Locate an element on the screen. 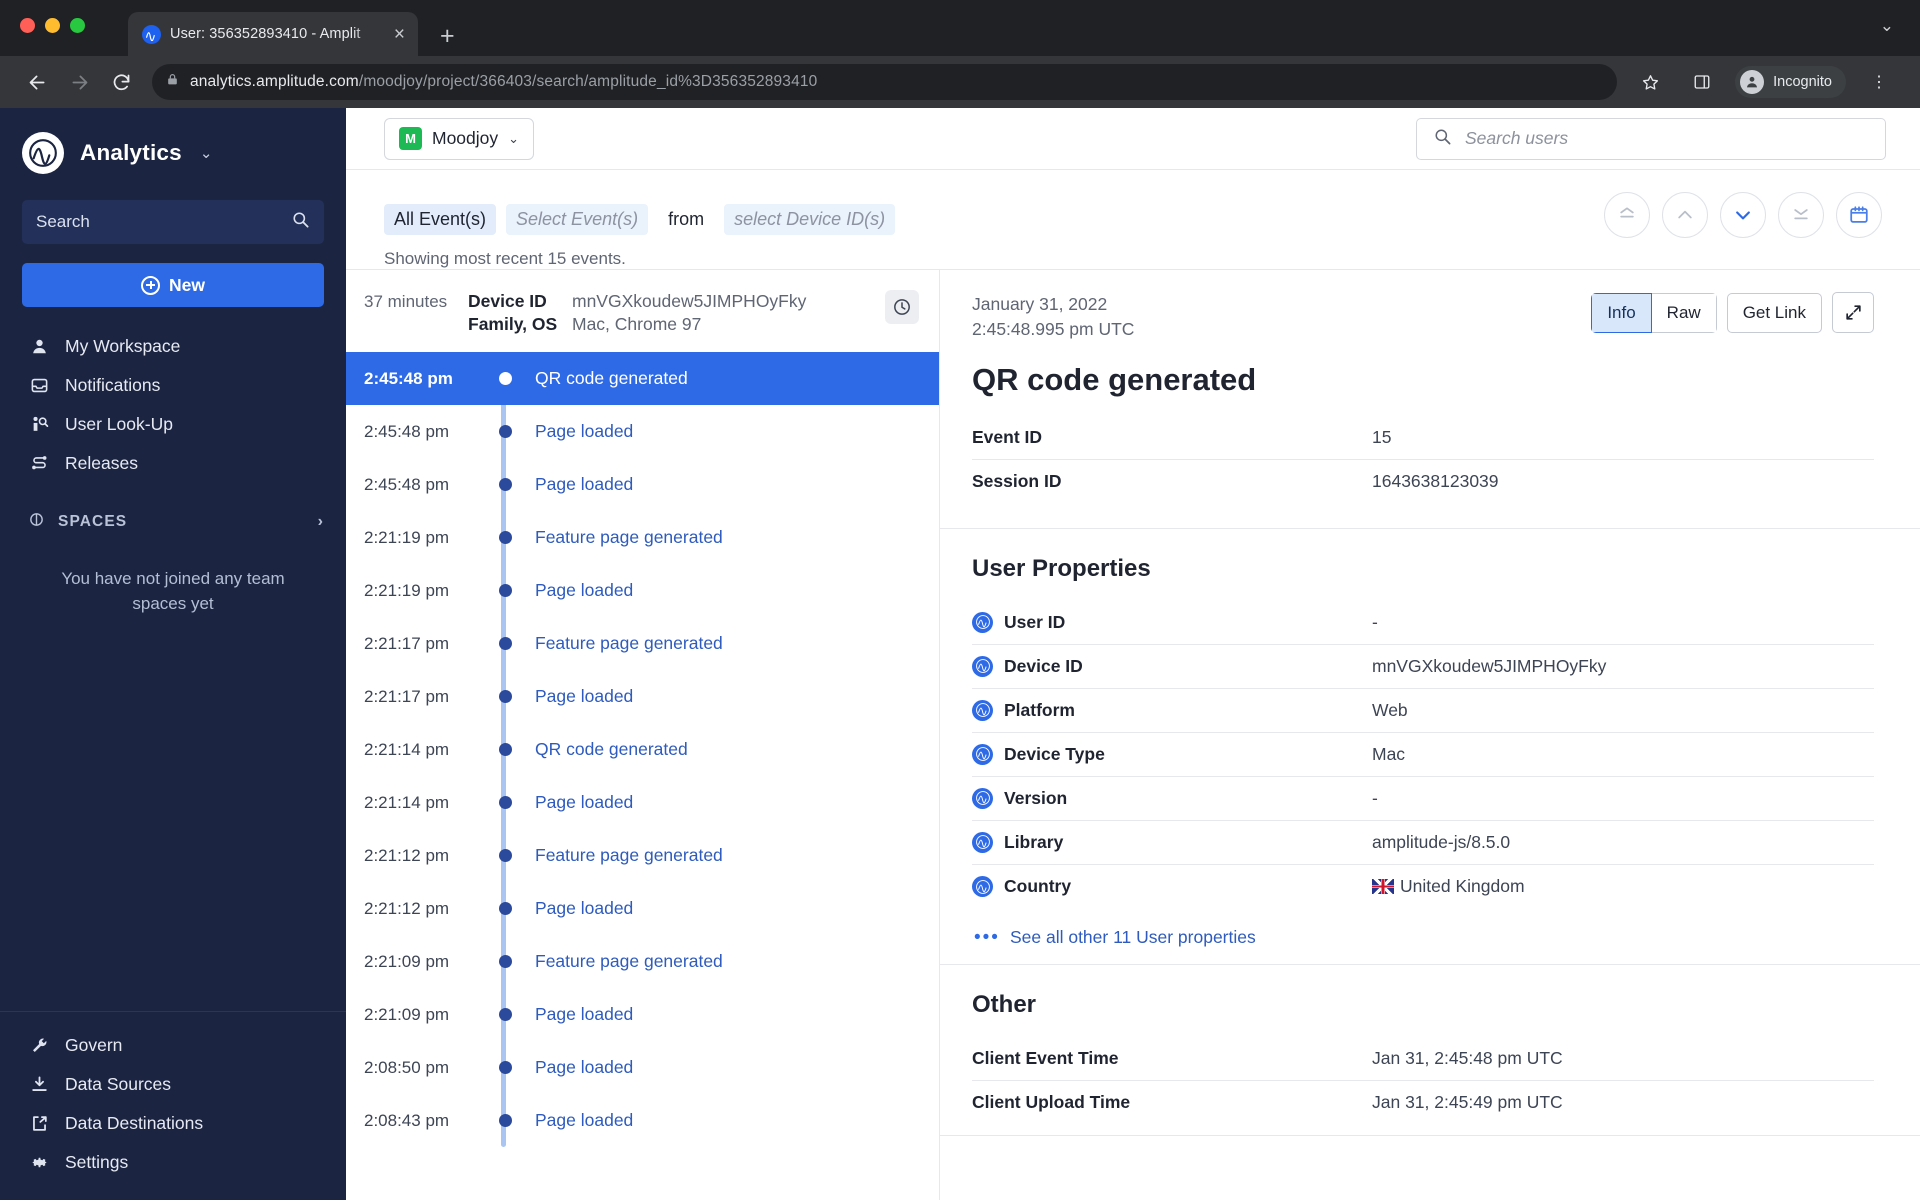 This screenshot has width=1920, height=1200. sidebar-item-govern: Govern is located at coordinates (173, 1045).